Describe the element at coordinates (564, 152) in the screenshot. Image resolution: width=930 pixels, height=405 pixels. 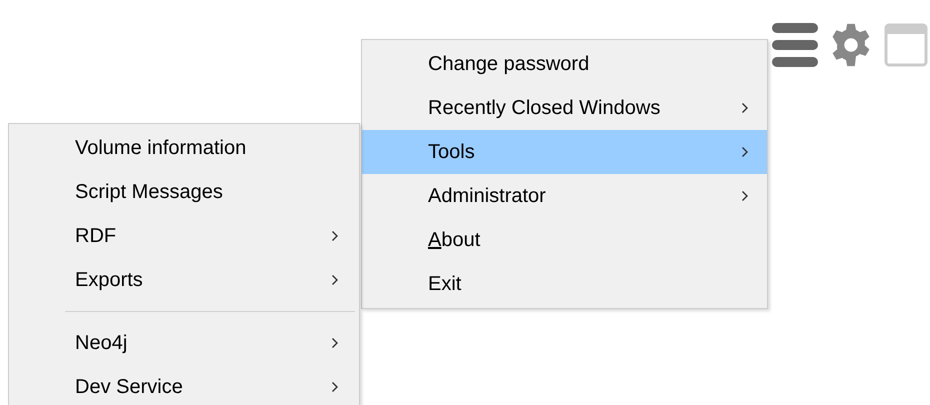
I see `menu-item: Tools` at that location.